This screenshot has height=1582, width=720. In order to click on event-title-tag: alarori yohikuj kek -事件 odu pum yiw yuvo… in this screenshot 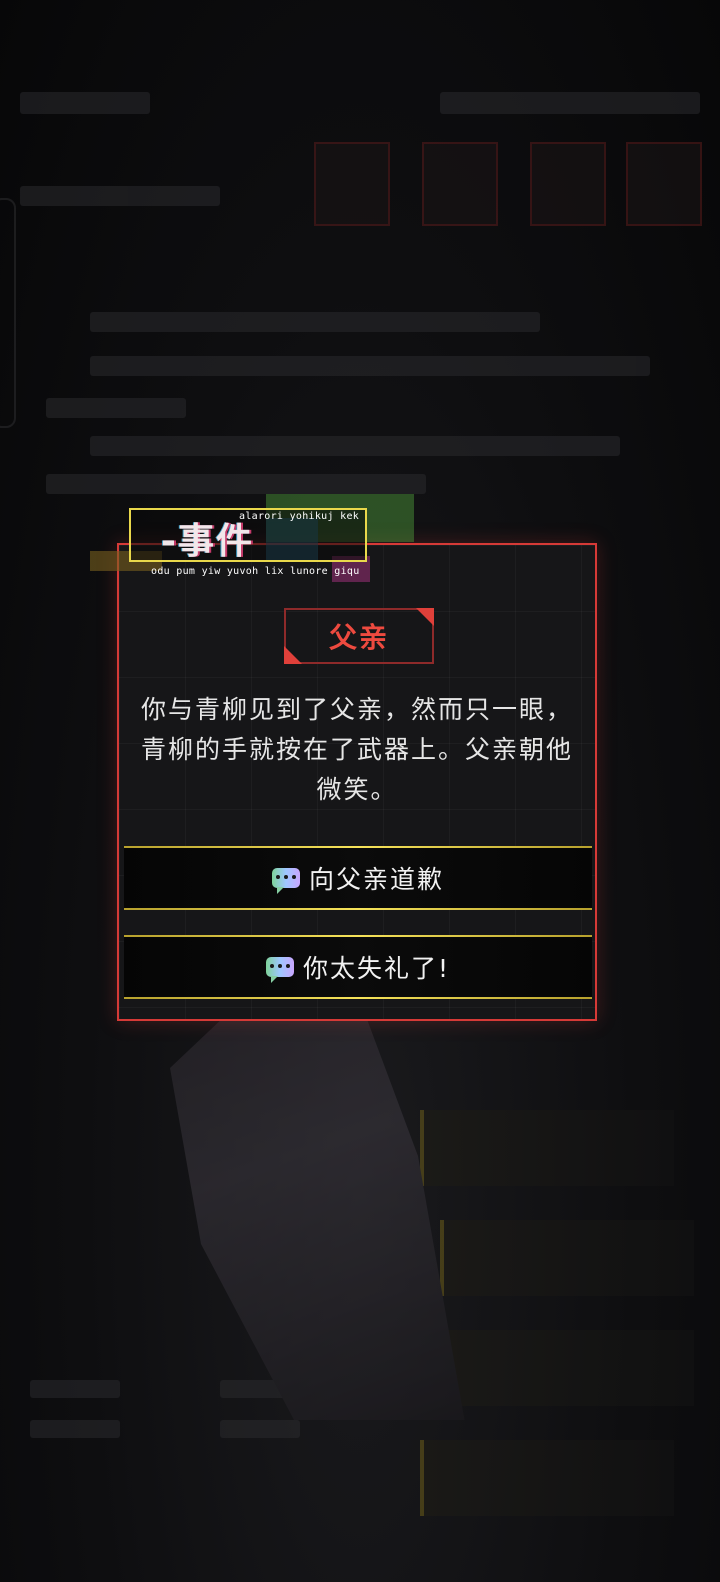, I will do `click(248, 542)`.